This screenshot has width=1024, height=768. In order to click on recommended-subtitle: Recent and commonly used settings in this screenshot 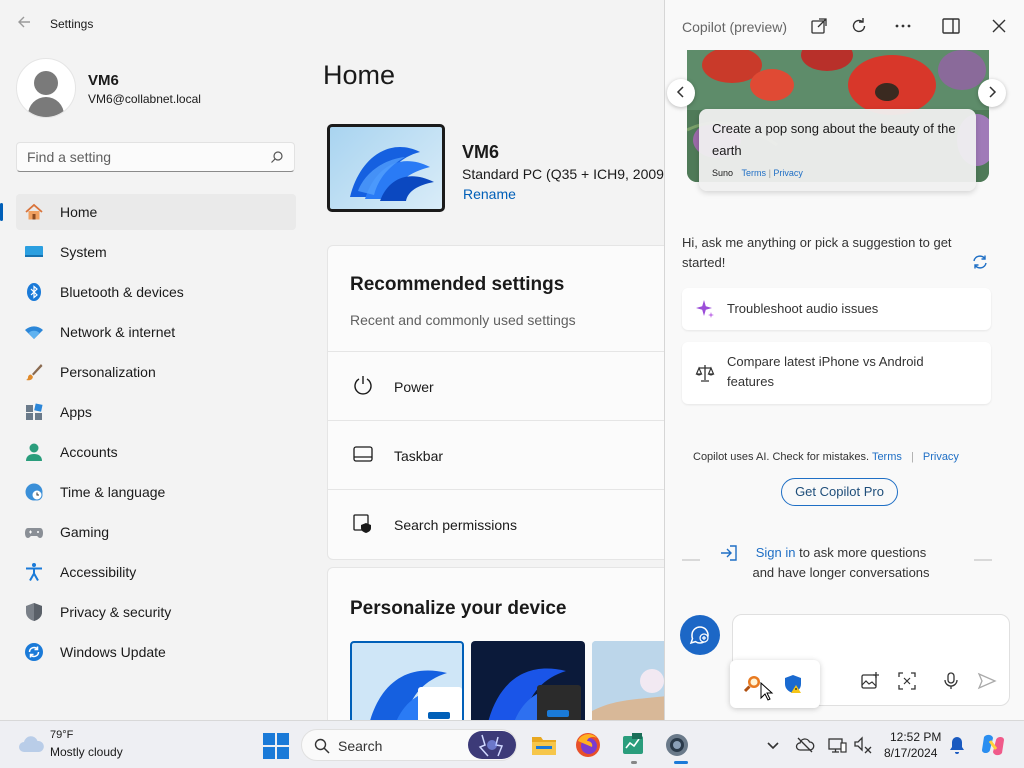, I will do `click(463, 320)`.